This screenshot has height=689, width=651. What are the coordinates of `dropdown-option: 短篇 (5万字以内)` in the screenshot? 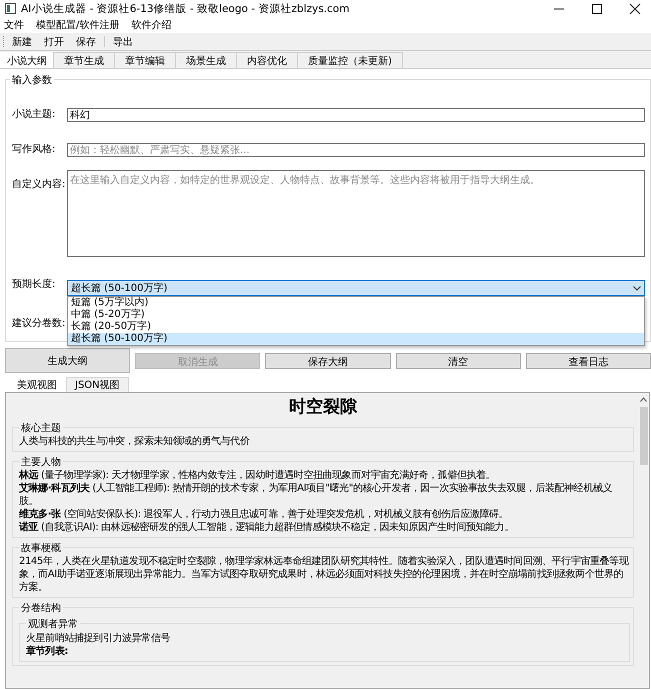 It's located at (356, 303).